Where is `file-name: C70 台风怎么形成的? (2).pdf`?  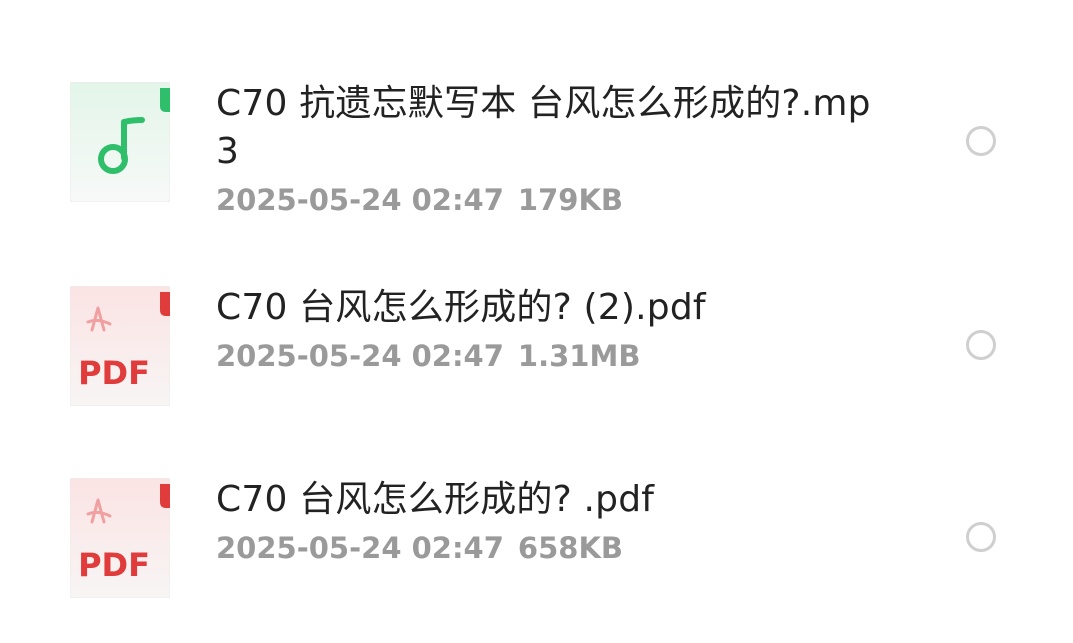
file-name: C70 台风怎么形成的? (2).pdf is located at coordinates (461, 307).